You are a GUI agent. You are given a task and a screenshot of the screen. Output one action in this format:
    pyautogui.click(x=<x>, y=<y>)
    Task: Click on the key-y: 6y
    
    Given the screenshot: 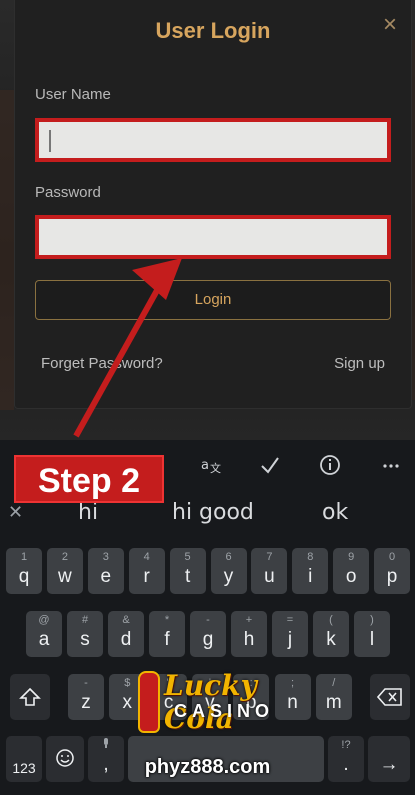 What is the action you would take?
    pyautogui.click(x=228, y=571)
    